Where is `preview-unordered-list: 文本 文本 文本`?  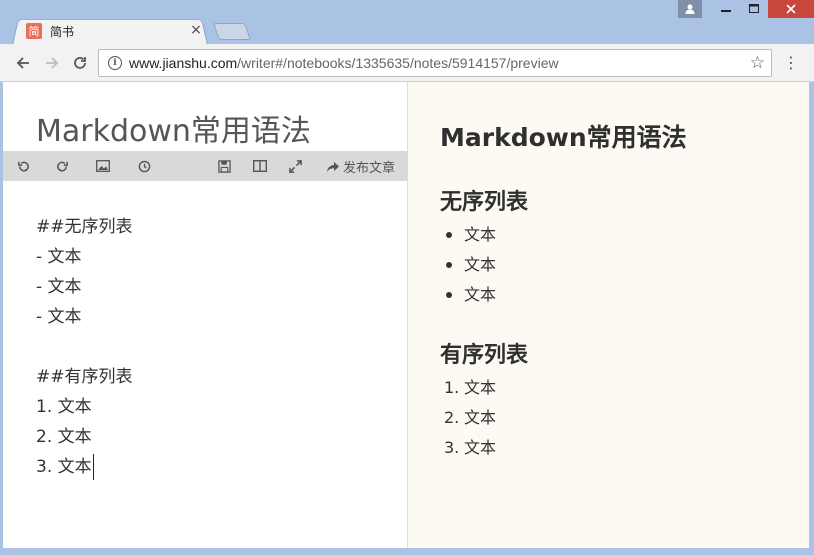
preview-unordered-list: 文本 文本 文本 is located at coordinates (470, 265).